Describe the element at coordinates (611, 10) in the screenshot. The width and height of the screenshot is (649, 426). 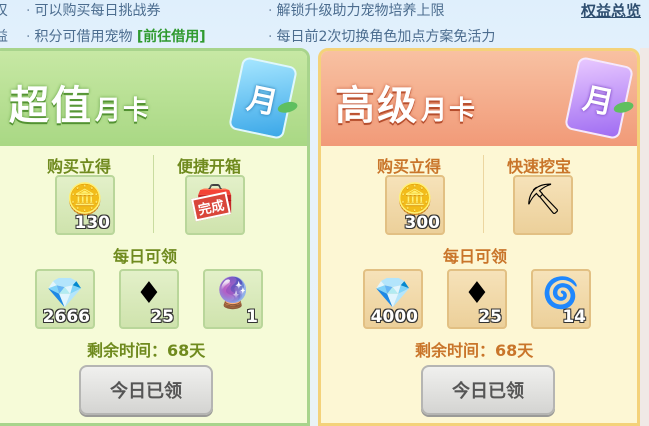
I see `rights-overview-link: 权益总览` at that location.